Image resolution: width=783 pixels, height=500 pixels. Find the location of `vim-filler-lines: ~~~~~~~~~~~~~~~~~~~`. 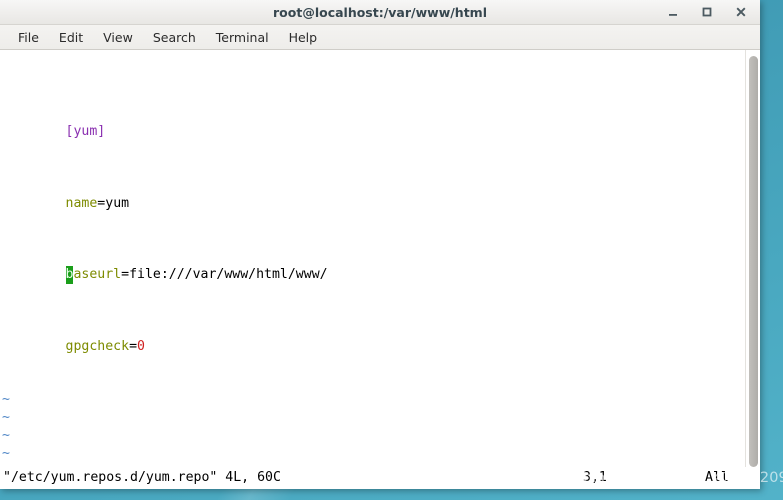

vim-filler-lines: ~~~~~~~~~~~~~~~~~~~ is located at coordinates (373, 429).